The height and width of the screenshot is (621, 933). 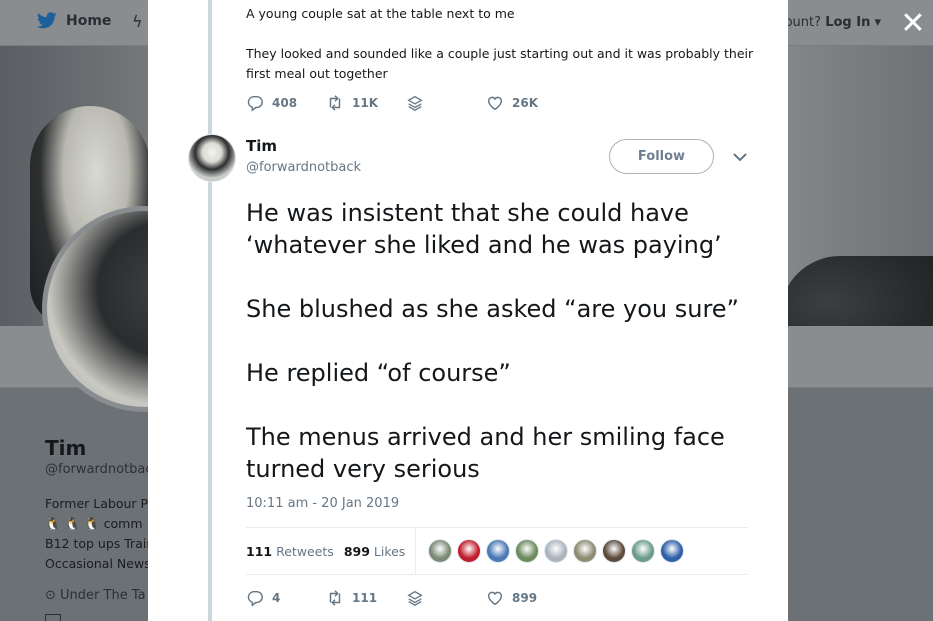 What do you see at coordinates (97, 503) in the screenshot?
I see `bio-line: Former Labour P` at bounding box center [97, 503].